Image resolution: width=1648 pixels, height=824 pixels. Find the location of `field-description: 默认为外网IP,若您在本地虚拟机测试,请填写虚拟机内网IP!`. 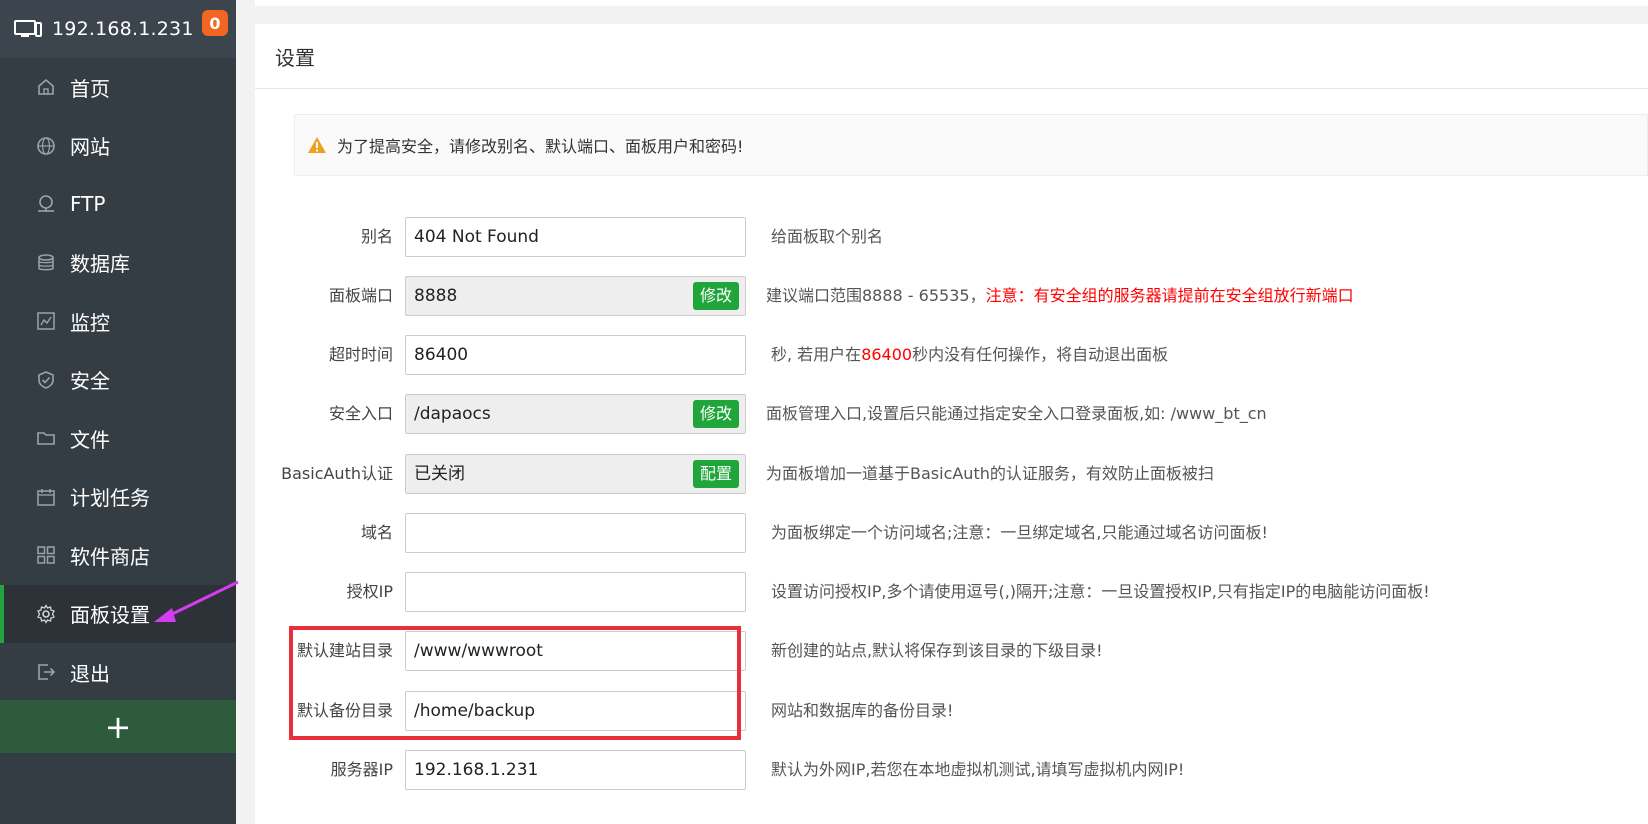

field-description: 默认为外网IP,若您在本地虚拟机测试,请填写虚拟机内网IP! is located at coordinates (978, 769).